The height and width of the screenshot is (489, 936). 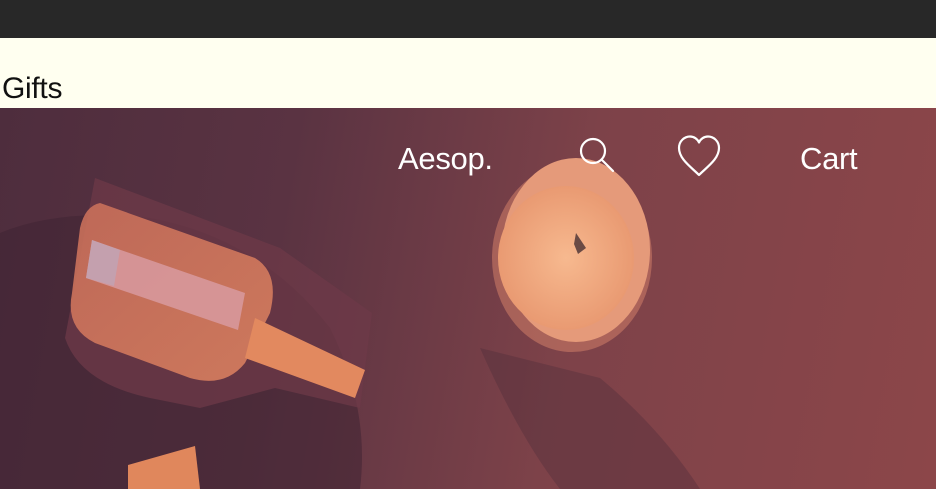 What do you see at coordinates (445, 159) in the screenshot?
I see `brand-logo: Aesop.` at bounding box center [445, 159].